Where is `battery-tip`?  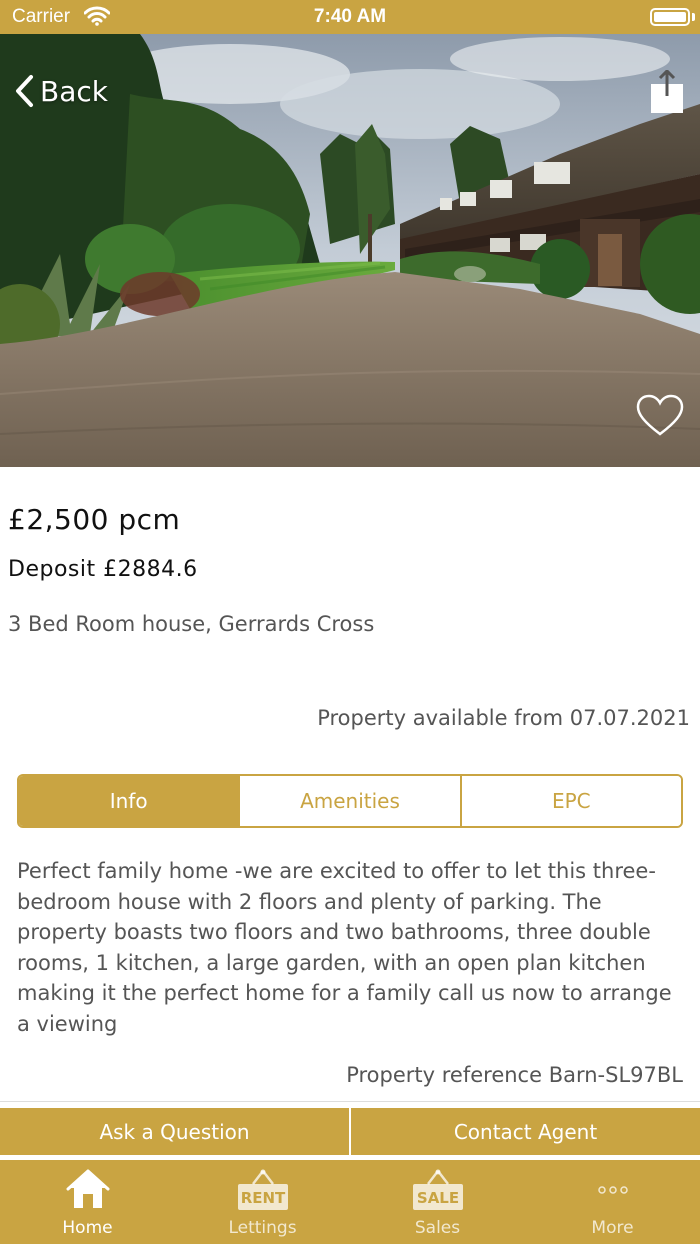
battery-tip is located at coordinates (693, 17).